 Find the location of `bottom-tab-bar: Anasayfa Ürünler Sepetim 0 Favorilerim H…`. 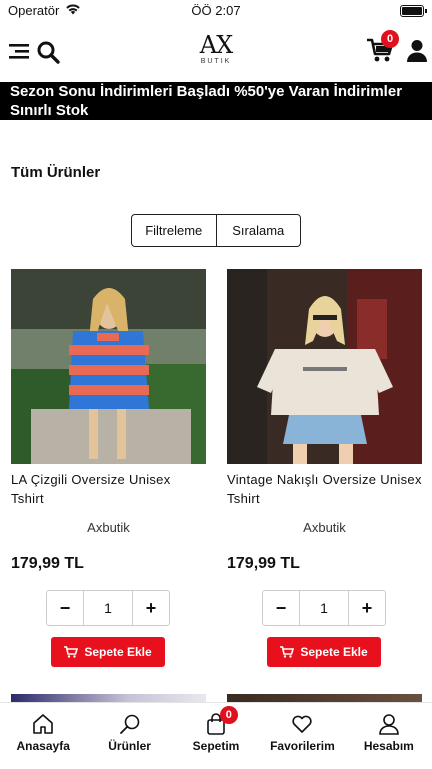

bottom-tab-bar: Anasayfa Ürünler Sepetim 0 Favorilerim H… is located at coordinates (216, 735).